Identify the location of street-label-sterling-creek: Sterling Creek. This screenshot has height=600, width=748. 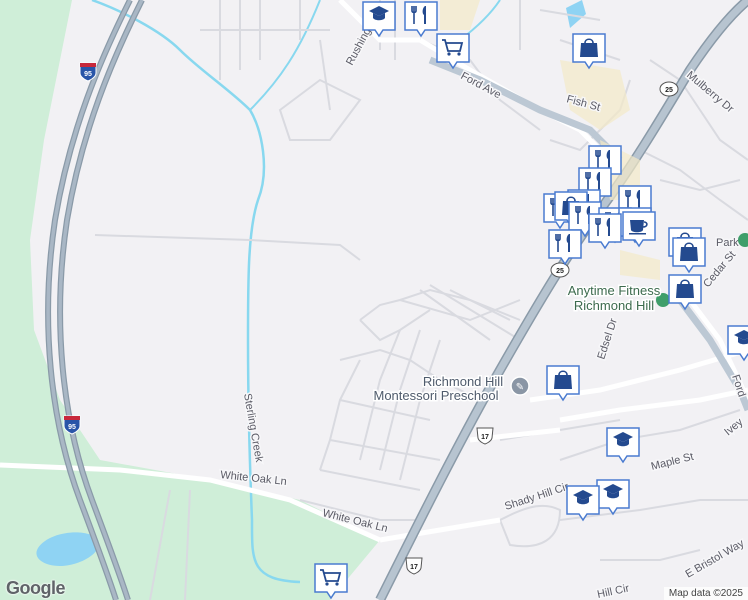
(253, 427).